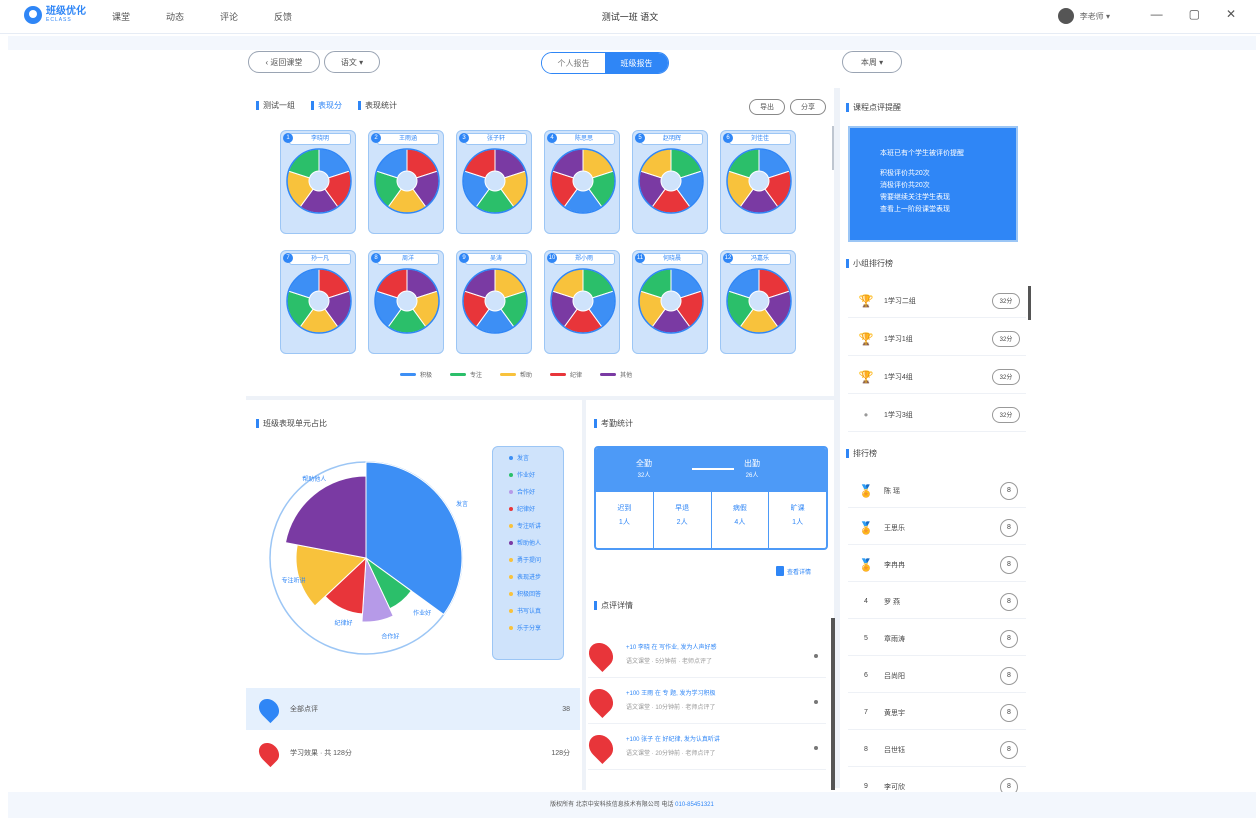 The height and width of the screenshot is (828, 1260). Describe the element at coordinates (705, 656) in the screenshot. I see `dynamic-item: +10 李晓 在 写作业, 发为人声好感 语文课堂 · 5分钟前 · 老师点评了` at that location.